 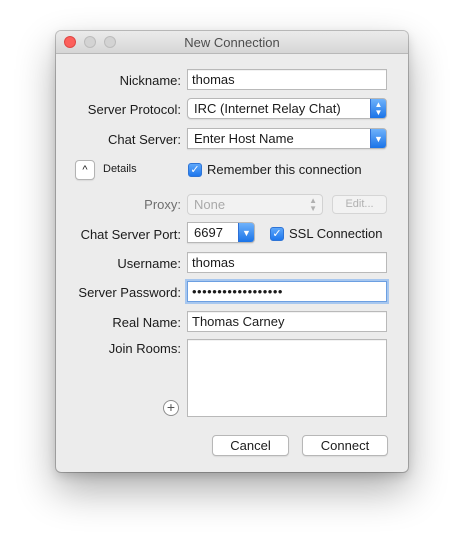 What do you see at coordinates (336, 233) in the screenshot?
I see `ssl-connection-label: SSL Connection` at bounding box center [336, 233].